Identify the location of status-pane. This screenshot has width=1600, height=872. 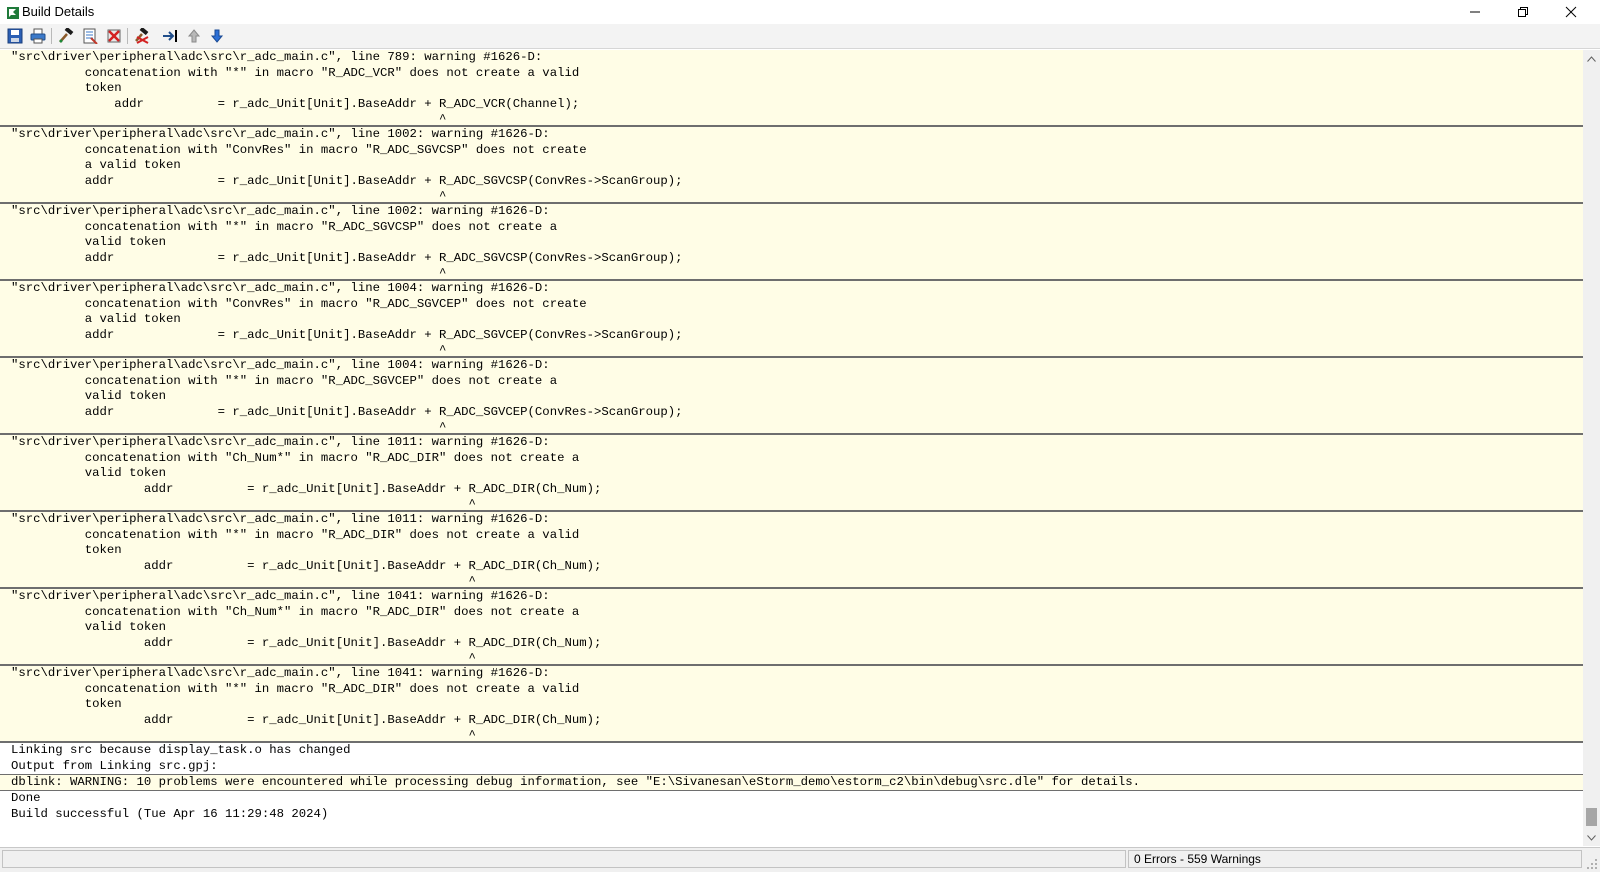
(564, 859).